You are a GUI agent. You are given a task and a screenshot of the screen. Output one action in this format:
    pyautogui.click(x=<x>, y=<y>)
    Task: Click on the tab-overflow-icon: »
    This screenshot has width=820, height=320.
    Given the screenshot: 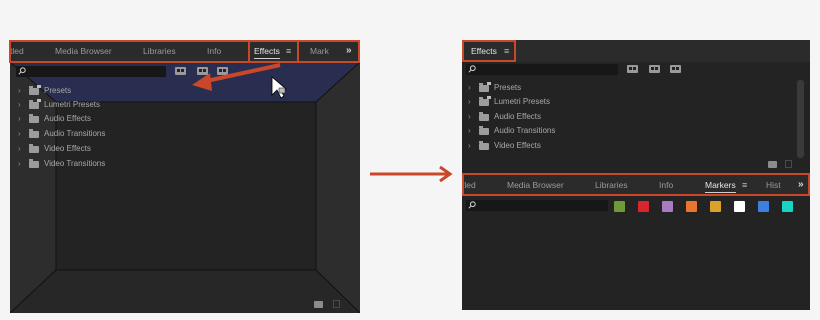 What is the action you would take?
    pyautogui.click(x=801, y=185)
    